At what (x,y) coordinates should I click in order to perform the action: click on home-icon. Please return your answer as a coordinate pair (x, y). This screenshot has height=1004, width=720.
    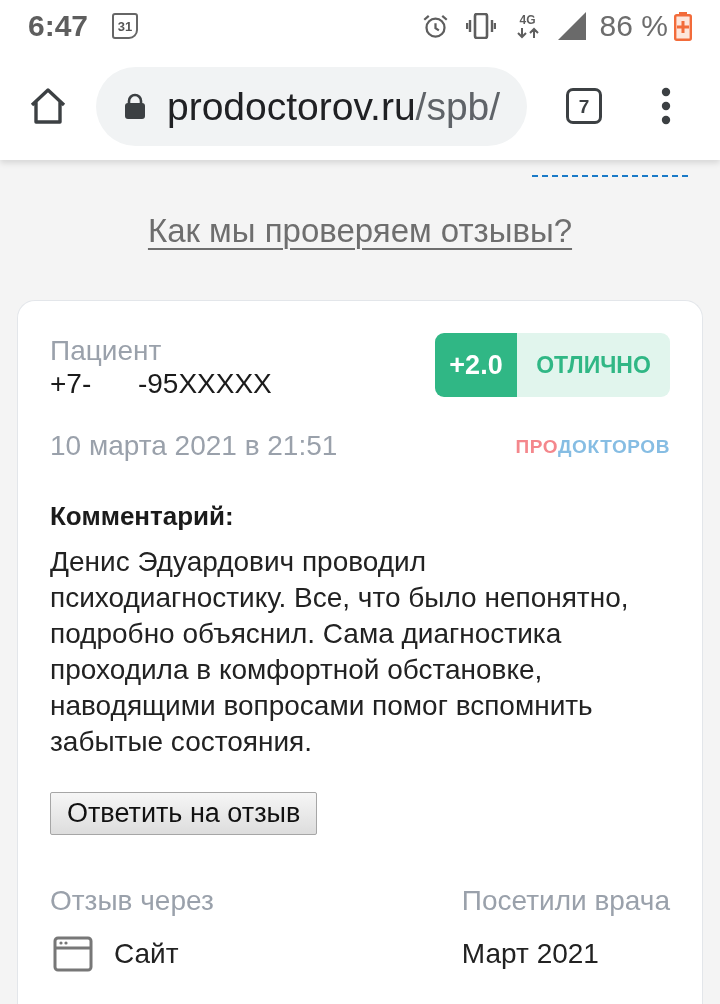
    Looking at the image, I should click on (48, 106).